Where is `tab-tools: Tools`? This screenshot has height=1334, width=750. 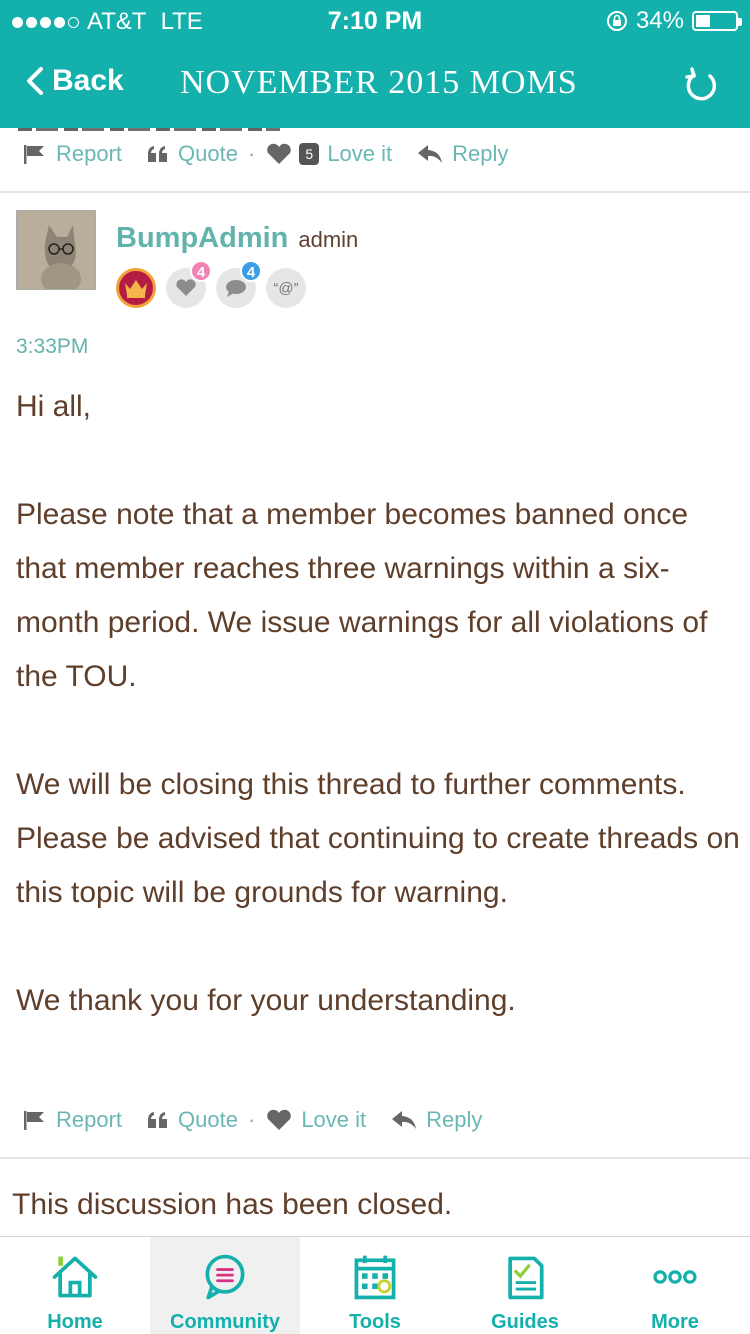 tab-tools: Tools is located at coordinates (375, 1285).